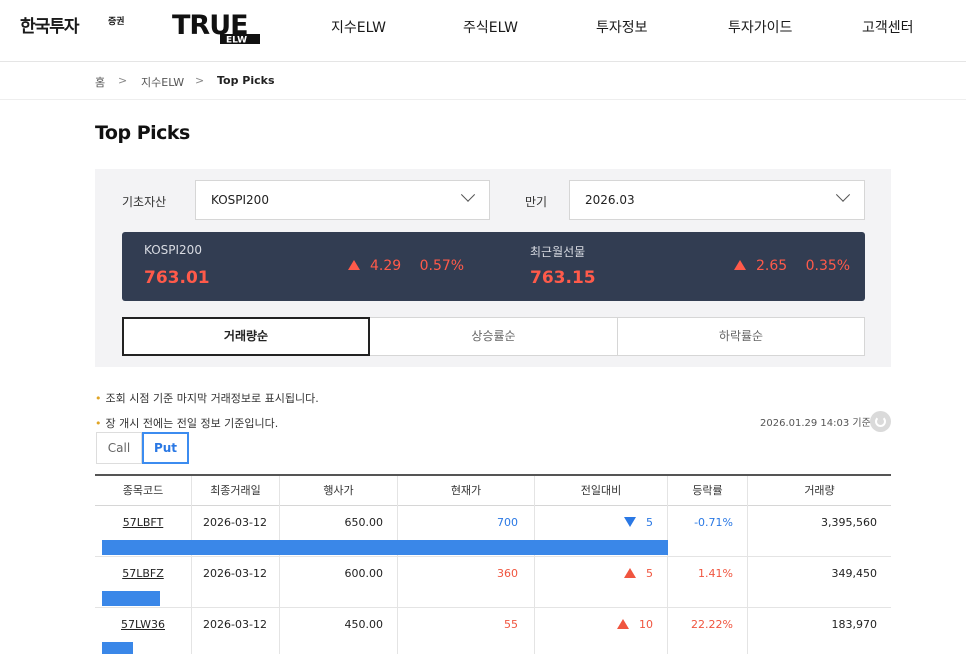 The image size is (966, 654). Describe the element at coordinates (760, 27) in the screenshot. I see `nav-invest-guide: 투자가이드` at that location.